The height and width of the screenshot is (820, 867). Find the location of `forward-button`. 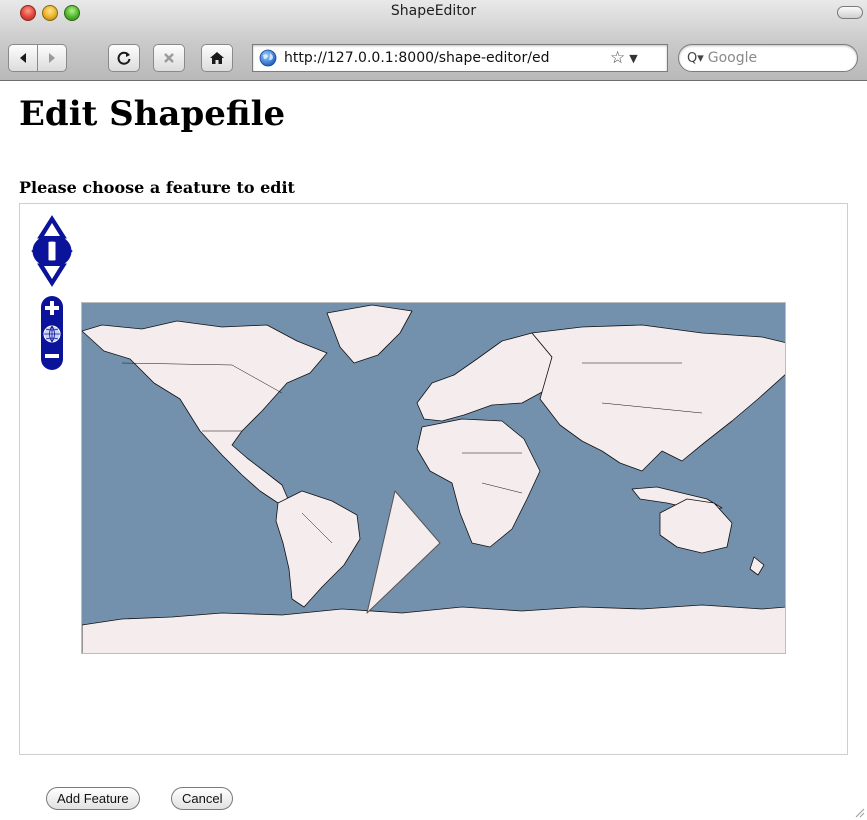

forward-button is located at coordinates (52, 58).